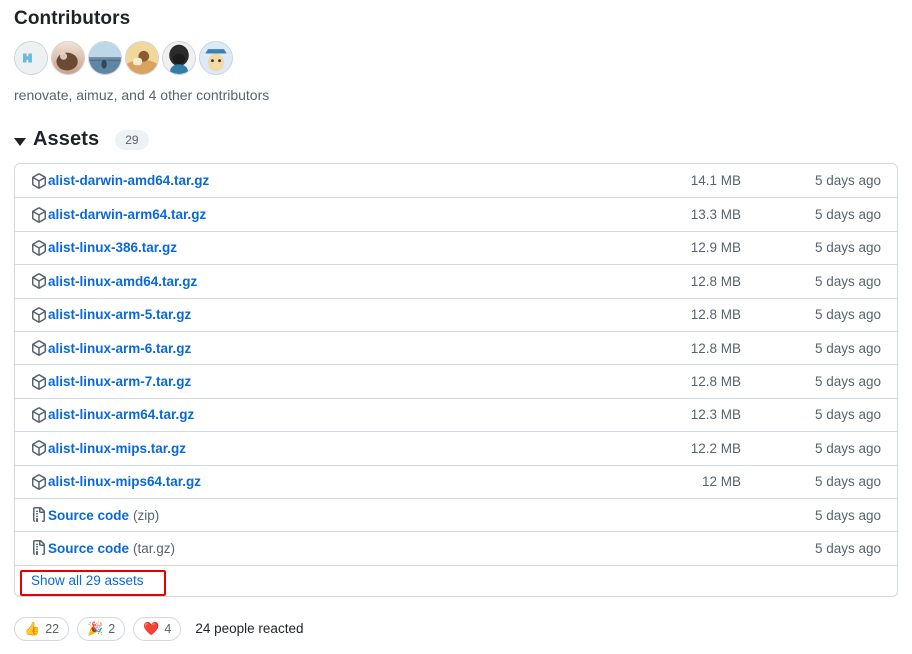  Describe the element at coordinates (326, 515) in the screenshot. I see `asset-name-cell: Source code (zip)` at that location.